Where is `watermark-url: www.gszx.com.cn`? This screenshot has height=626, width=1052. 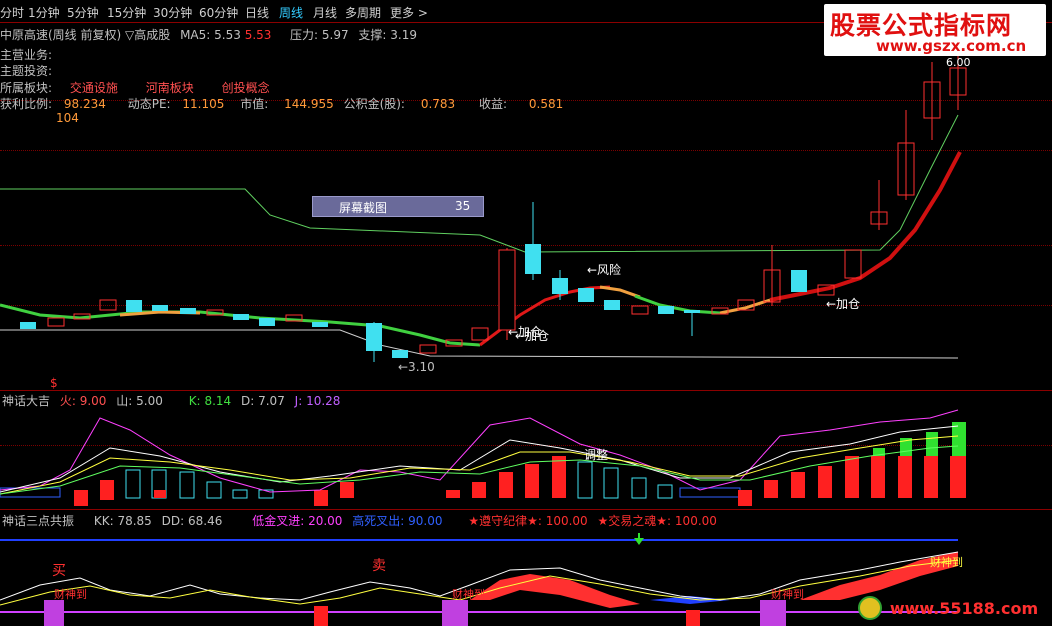
watermark-url: www.gszx.com.cn is located at coordinates (951, 46).